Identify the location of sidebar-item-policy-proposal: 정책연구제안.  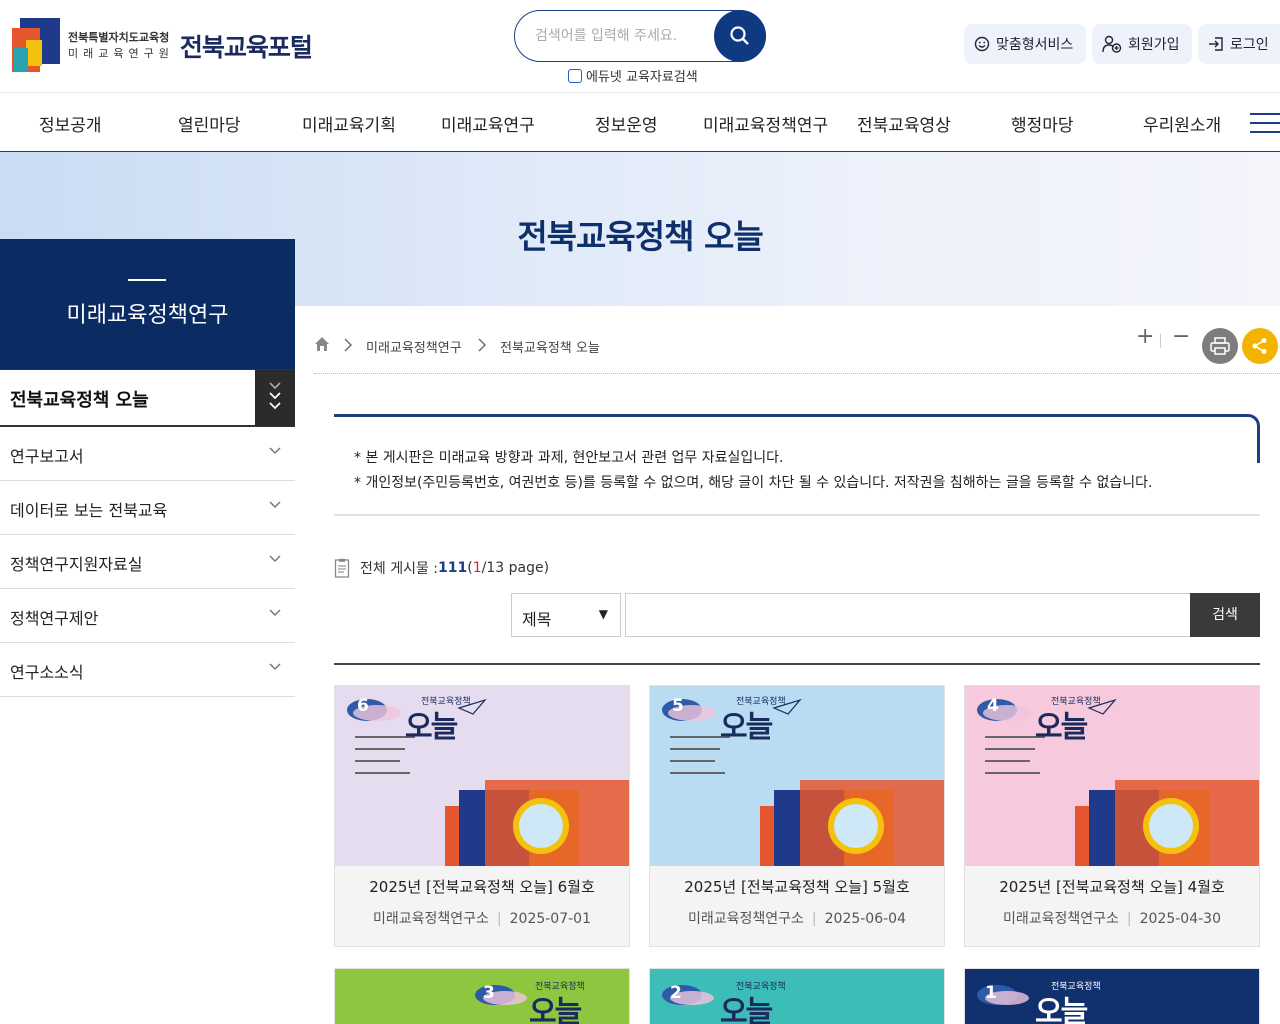
(147, 616).